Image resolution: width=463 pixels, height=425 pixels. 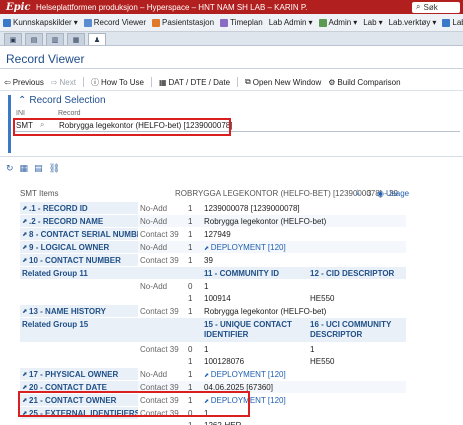 What do you see at coordinates (10, 168) in the screenshot?
I see `refresh-icon: ↻` at bounding box center [10, 168].